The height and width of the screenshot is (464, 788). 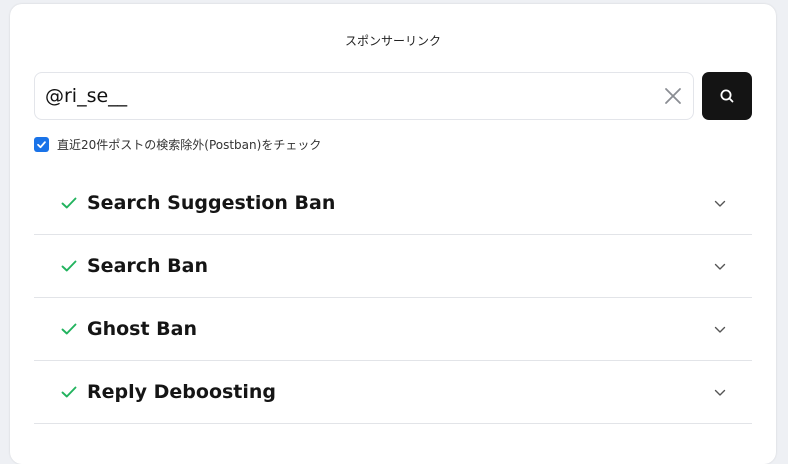 What do you see at coordinates (673, 96) in the screenshot?
I see `clear-icon` at bounding box center [673, 96].